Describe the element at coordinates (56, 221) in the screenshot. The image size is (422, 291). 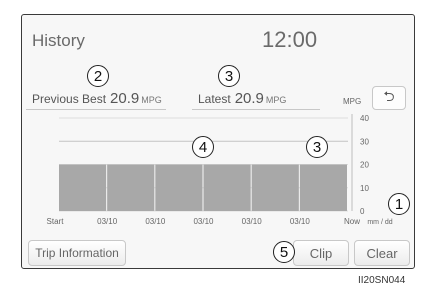
I see `x-tick-start: Start` at that location.